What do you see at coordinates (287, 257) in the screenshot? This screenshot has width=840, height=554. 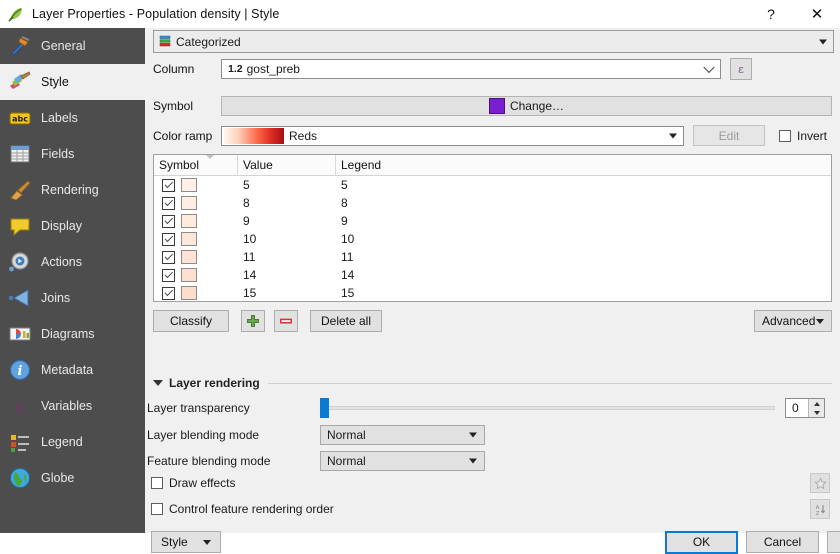 I see `row-value: 11` at bounding box center [287, 257].